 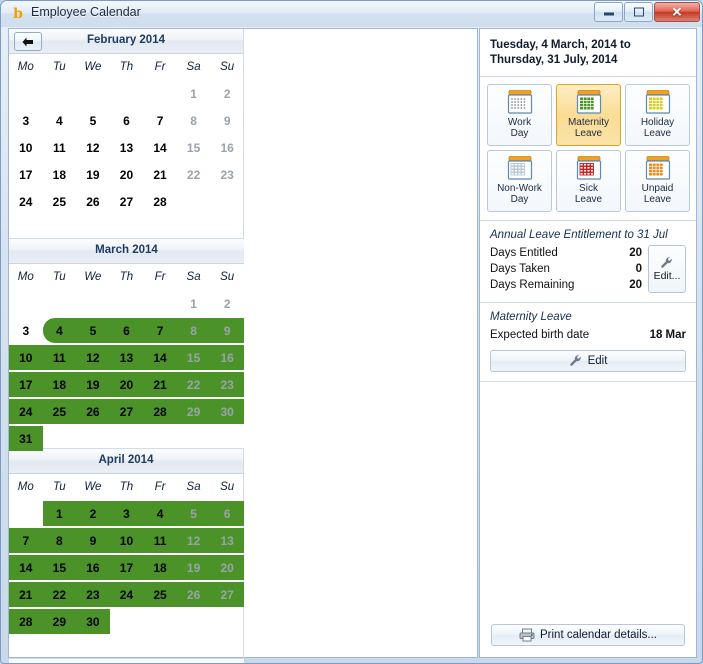 I want to click on maximize-button, so click(x=638, y=12).